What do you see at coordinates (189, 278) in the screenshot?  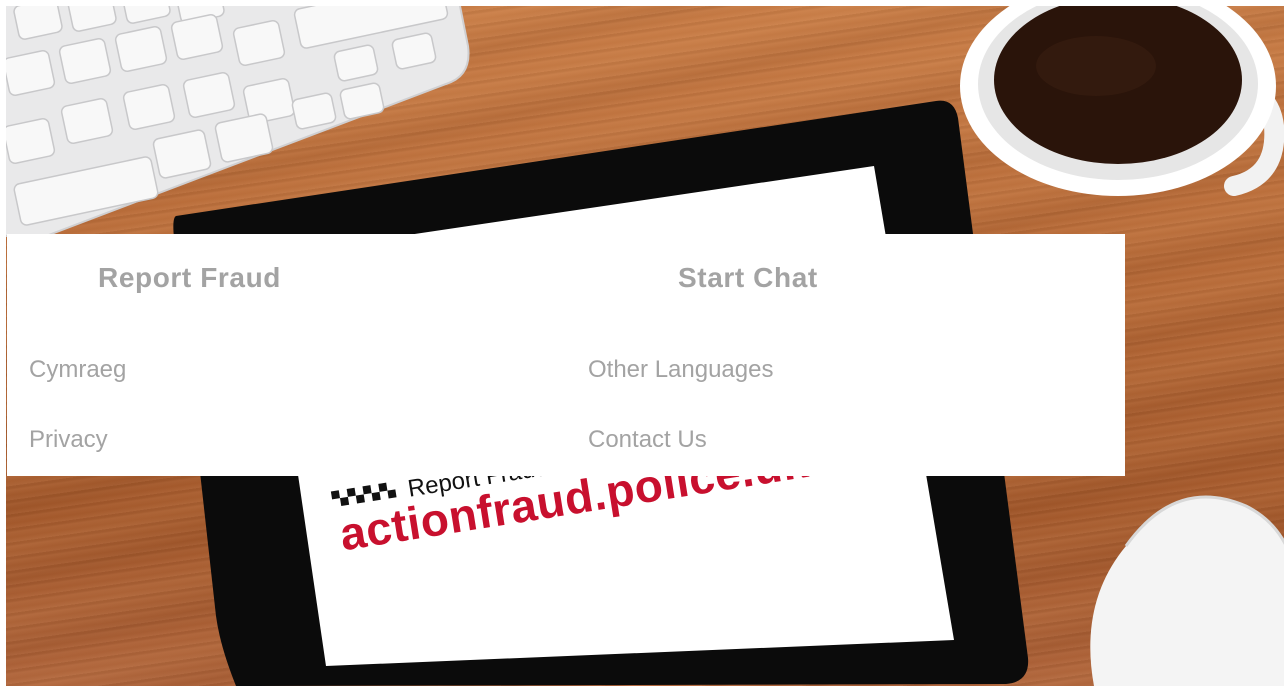 I see `report-fraud-link: Report Fraud` at bounding box center [189, 278].